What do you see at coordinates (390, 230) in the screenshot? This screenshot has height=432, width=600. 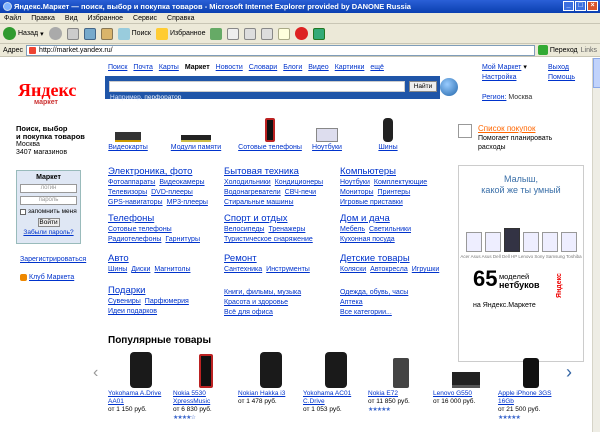 I see `link-lamps: Светильники` at bounding box center [390, 230].